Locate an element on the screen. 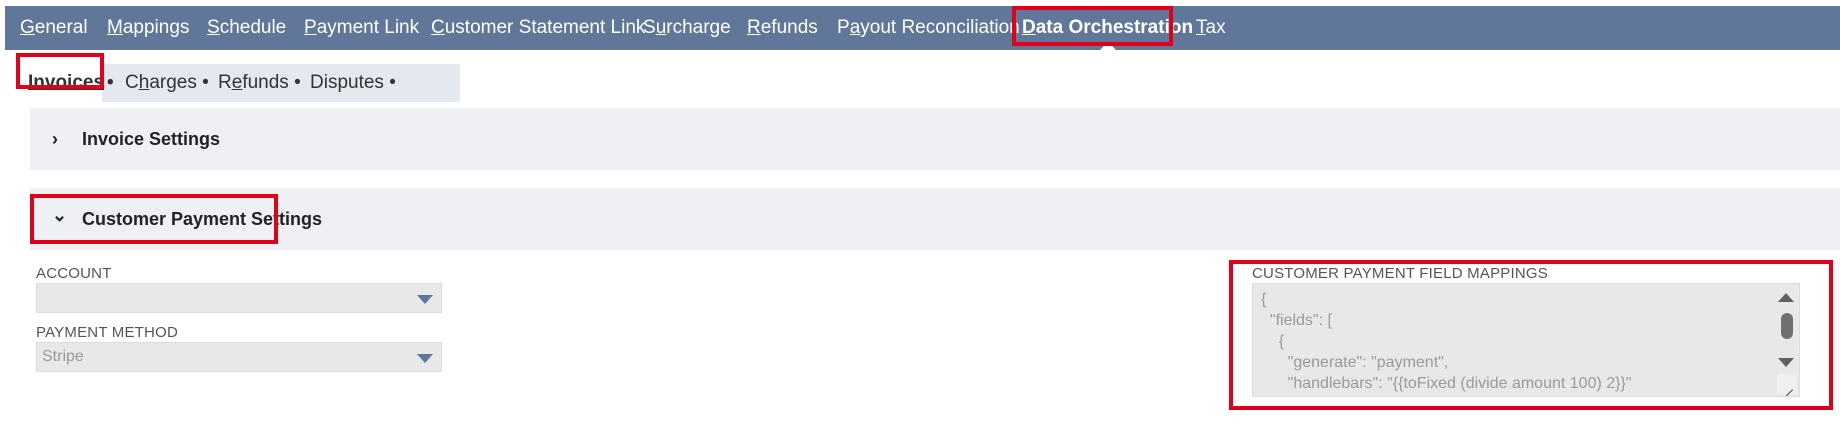 The height and width of the screenshot is (423, 1840). subtab-refunds: Refunds • is located at coordinates (259, 83).